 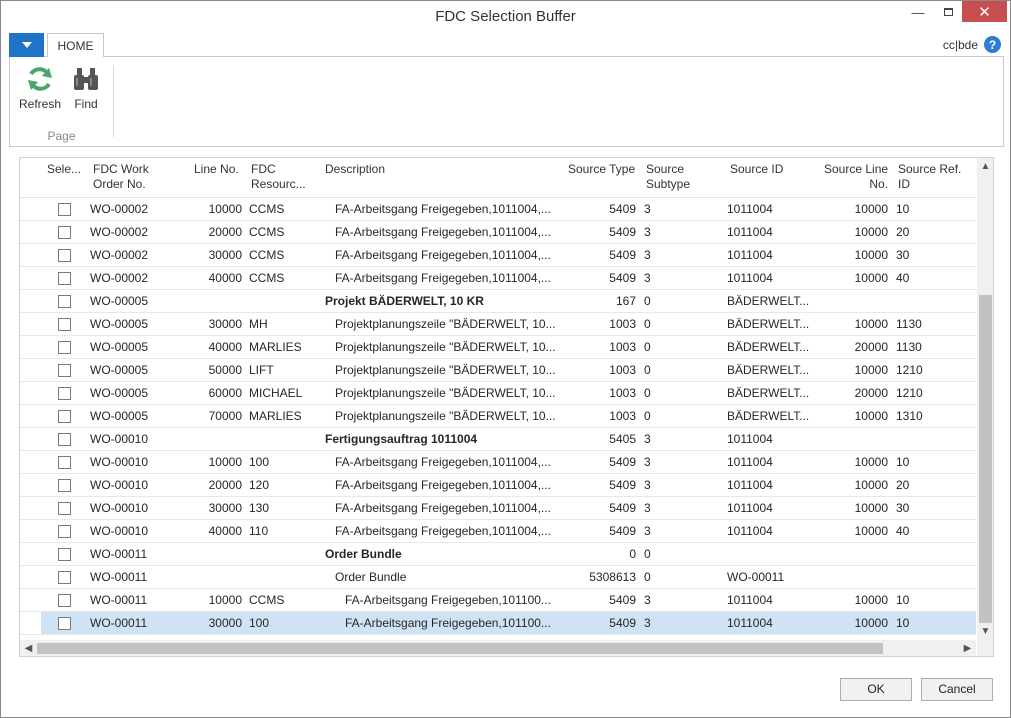 I want to click on scroll-left-icon: ◀, so click(x=28, y=648).